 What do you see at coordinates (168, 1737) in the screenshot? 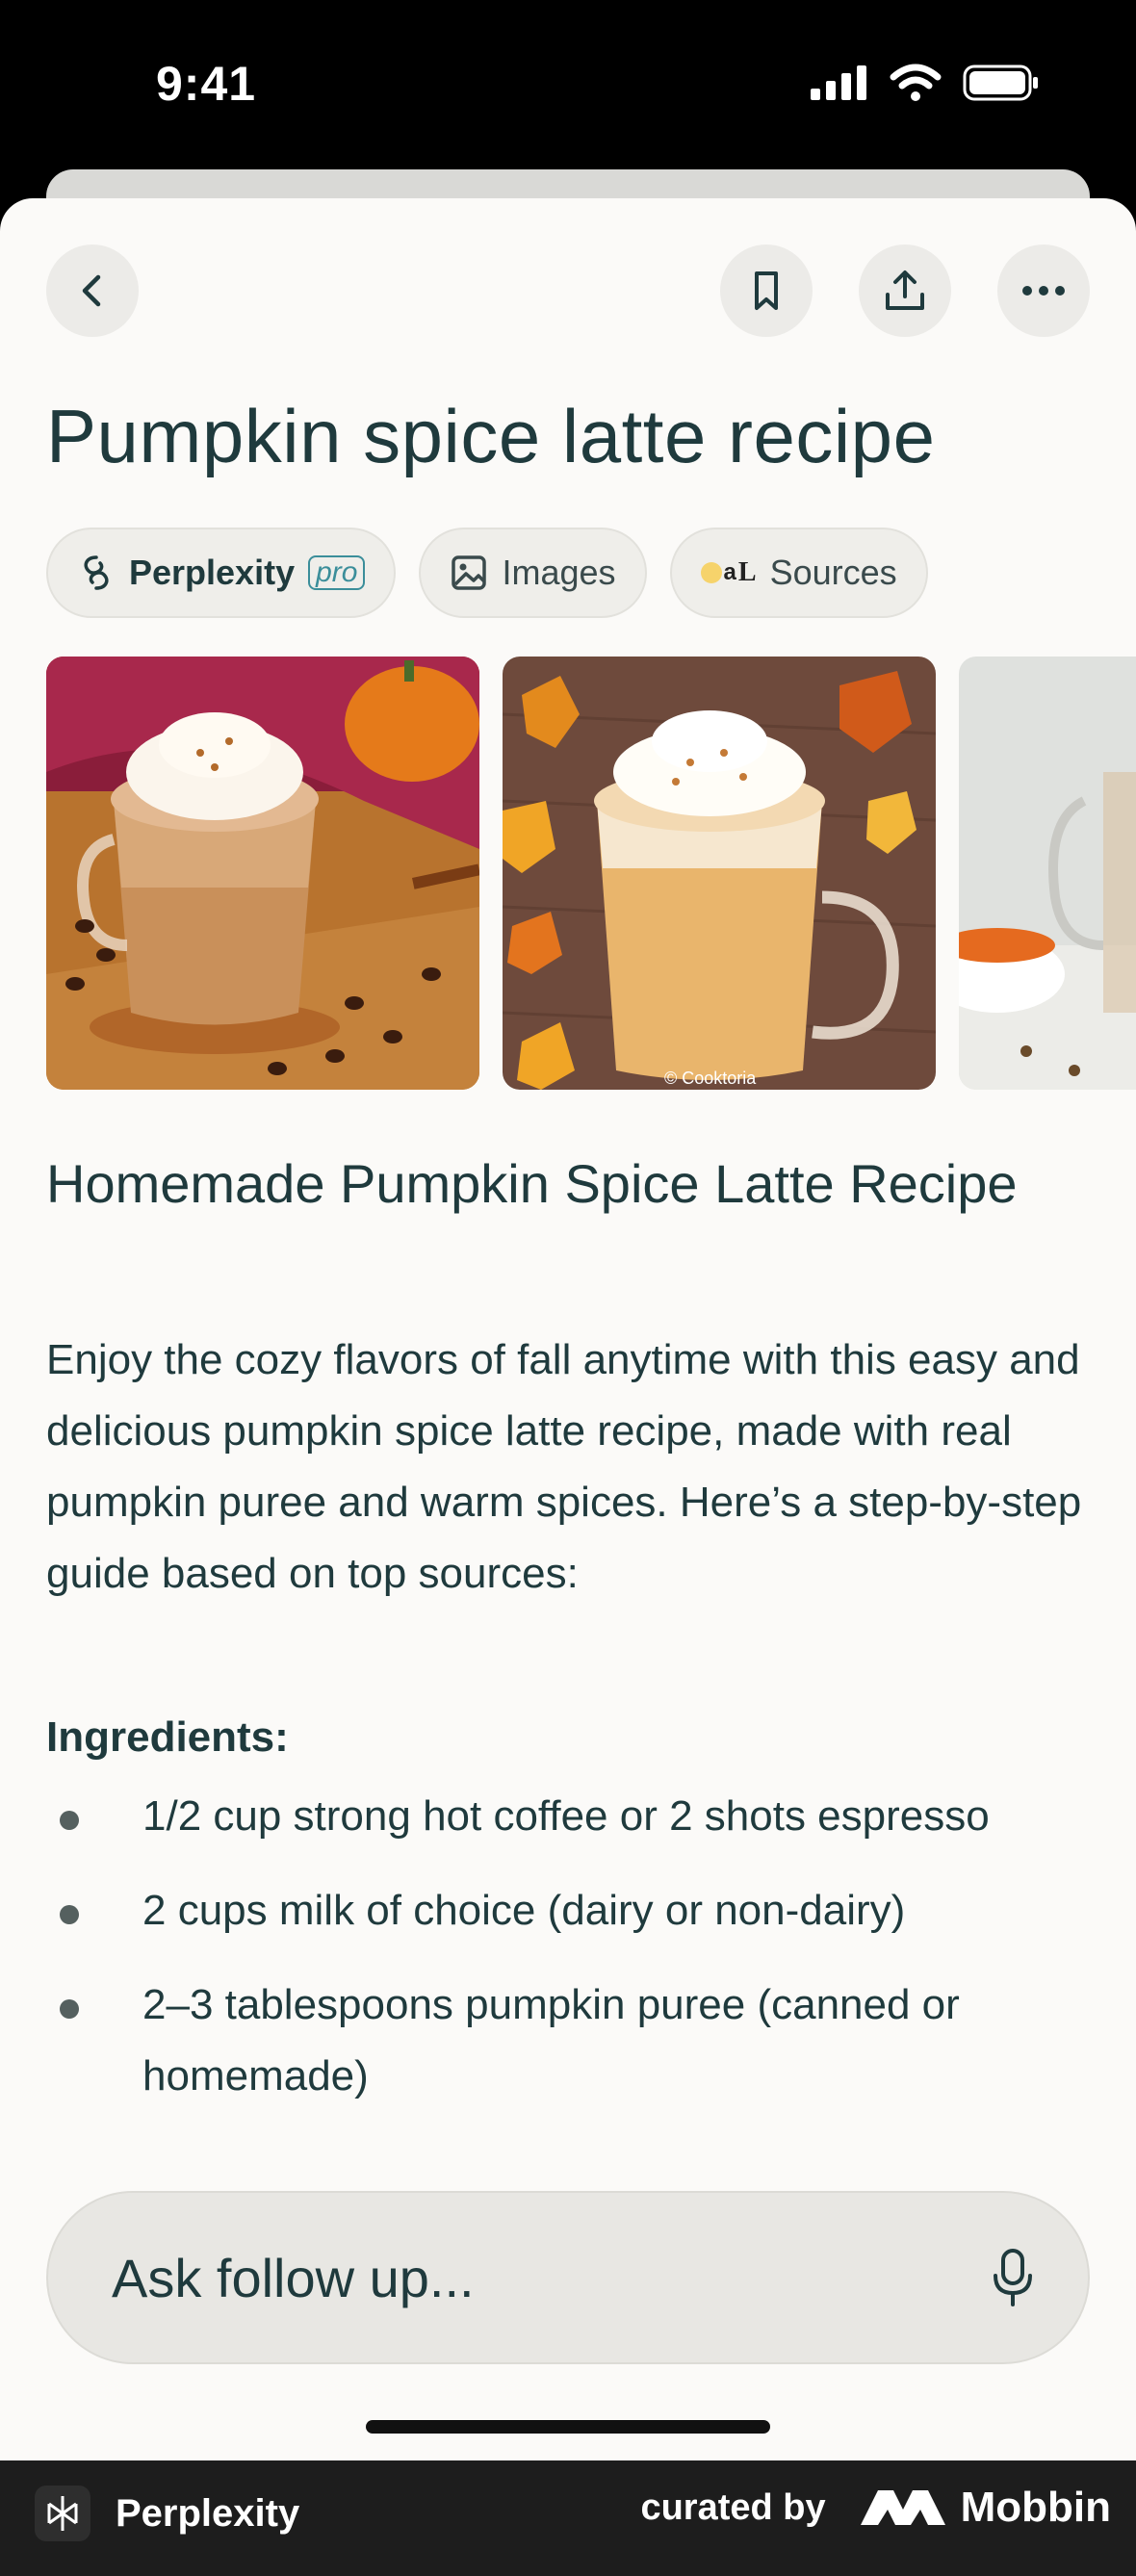
I see `ingredients-title: Ingredients:` at bounding box center [168, 1737].